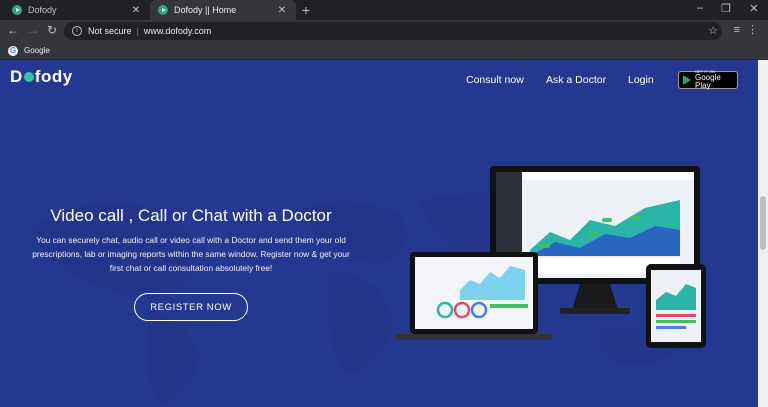 The height and width of the screenshot is (407, 768). What do you see at coordinates (110, 31) in the screenshot?
I see `security-label: Not secure` at bounding box center [110, 31].